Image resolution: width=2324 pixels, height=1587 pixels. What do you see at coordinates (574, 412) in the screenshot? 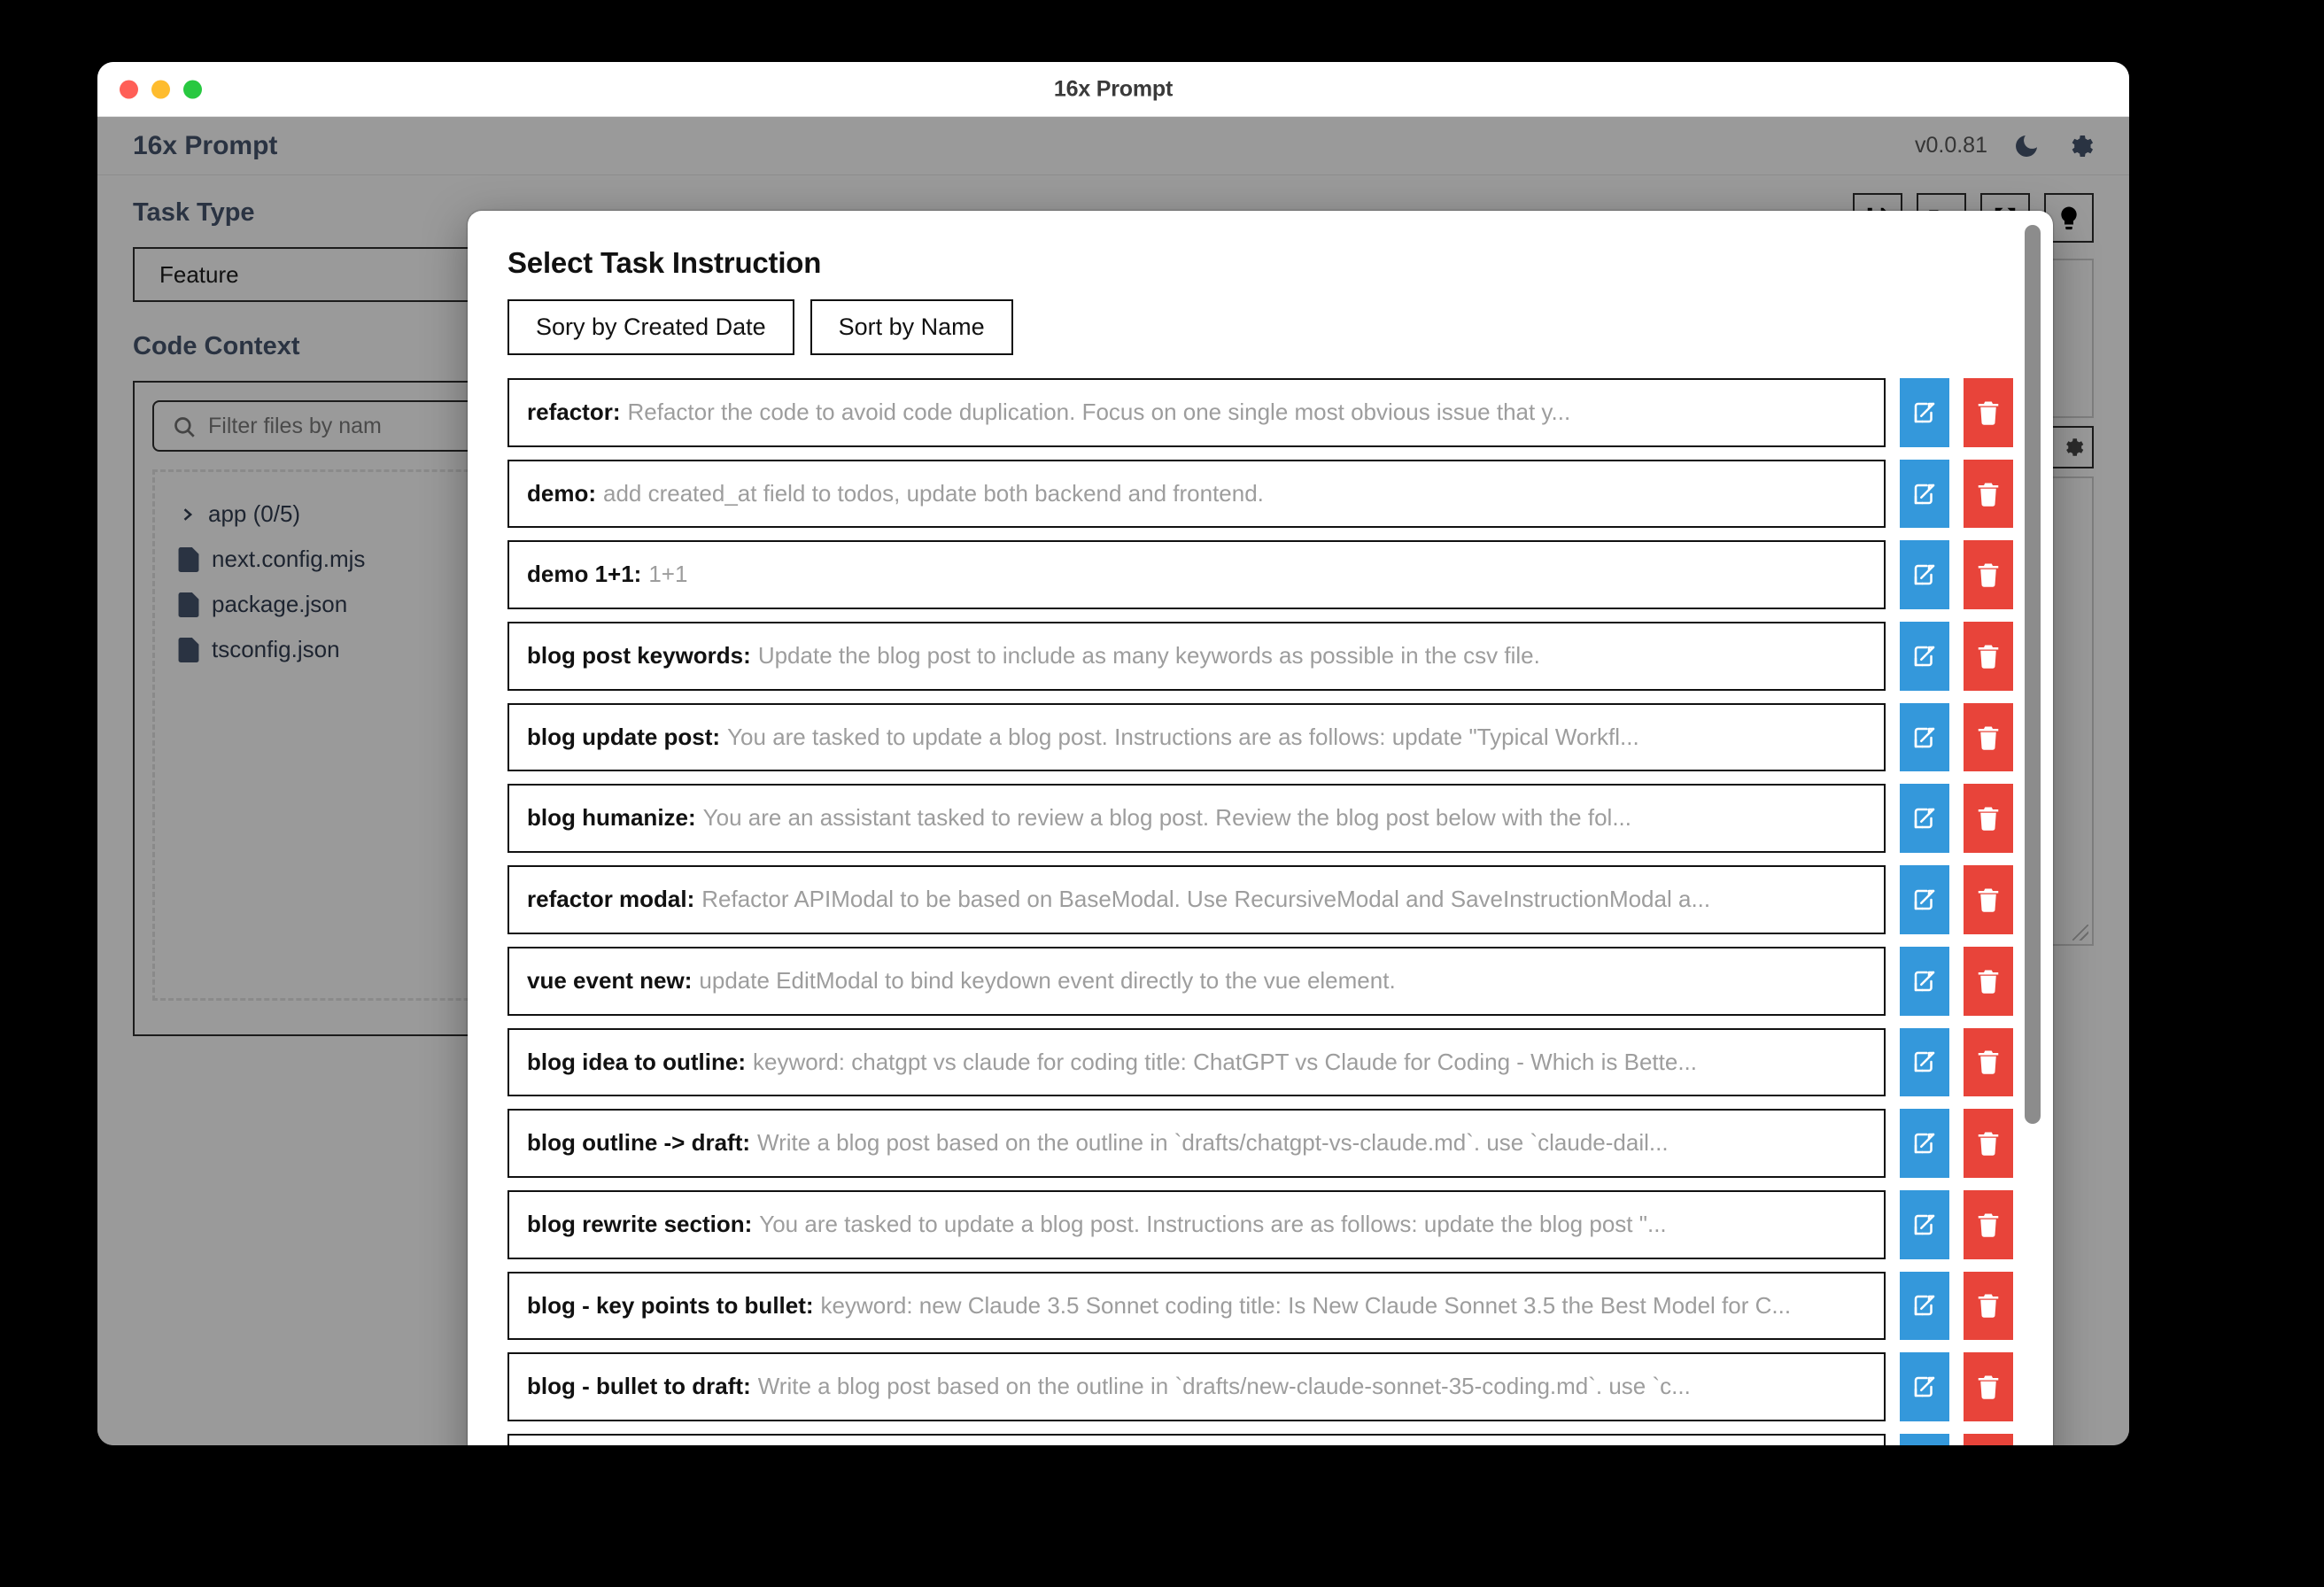
I see `instruction-name: refactor:` at bounding box center [574, 412].